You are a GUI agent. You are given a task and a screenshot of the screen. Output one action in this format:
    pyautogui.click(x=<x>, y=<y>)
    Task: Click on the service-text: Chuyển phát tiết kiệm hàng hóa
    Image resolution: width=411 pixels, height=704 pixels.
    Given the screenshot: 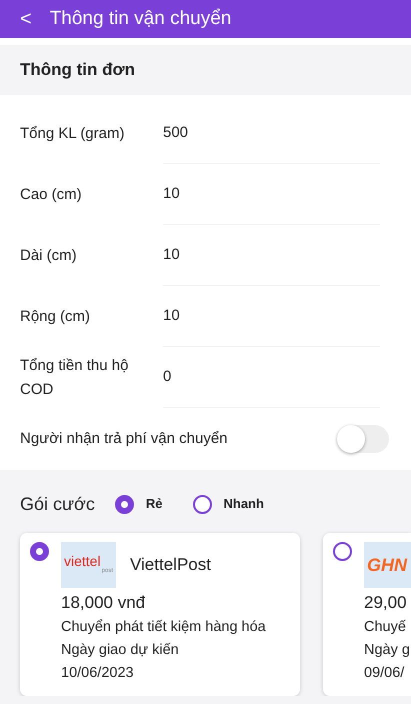 What is the action you would take?
    pyautogui.click(x=163, y=627)
    